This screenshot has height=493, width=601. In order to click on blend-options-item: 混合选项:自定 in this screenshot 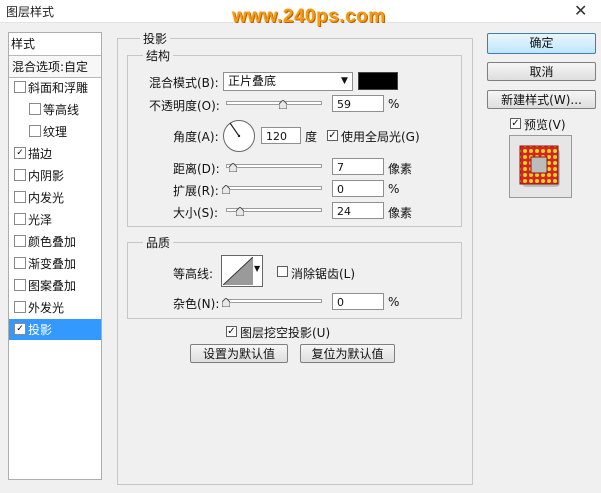, I will do `click(55, 66)`.